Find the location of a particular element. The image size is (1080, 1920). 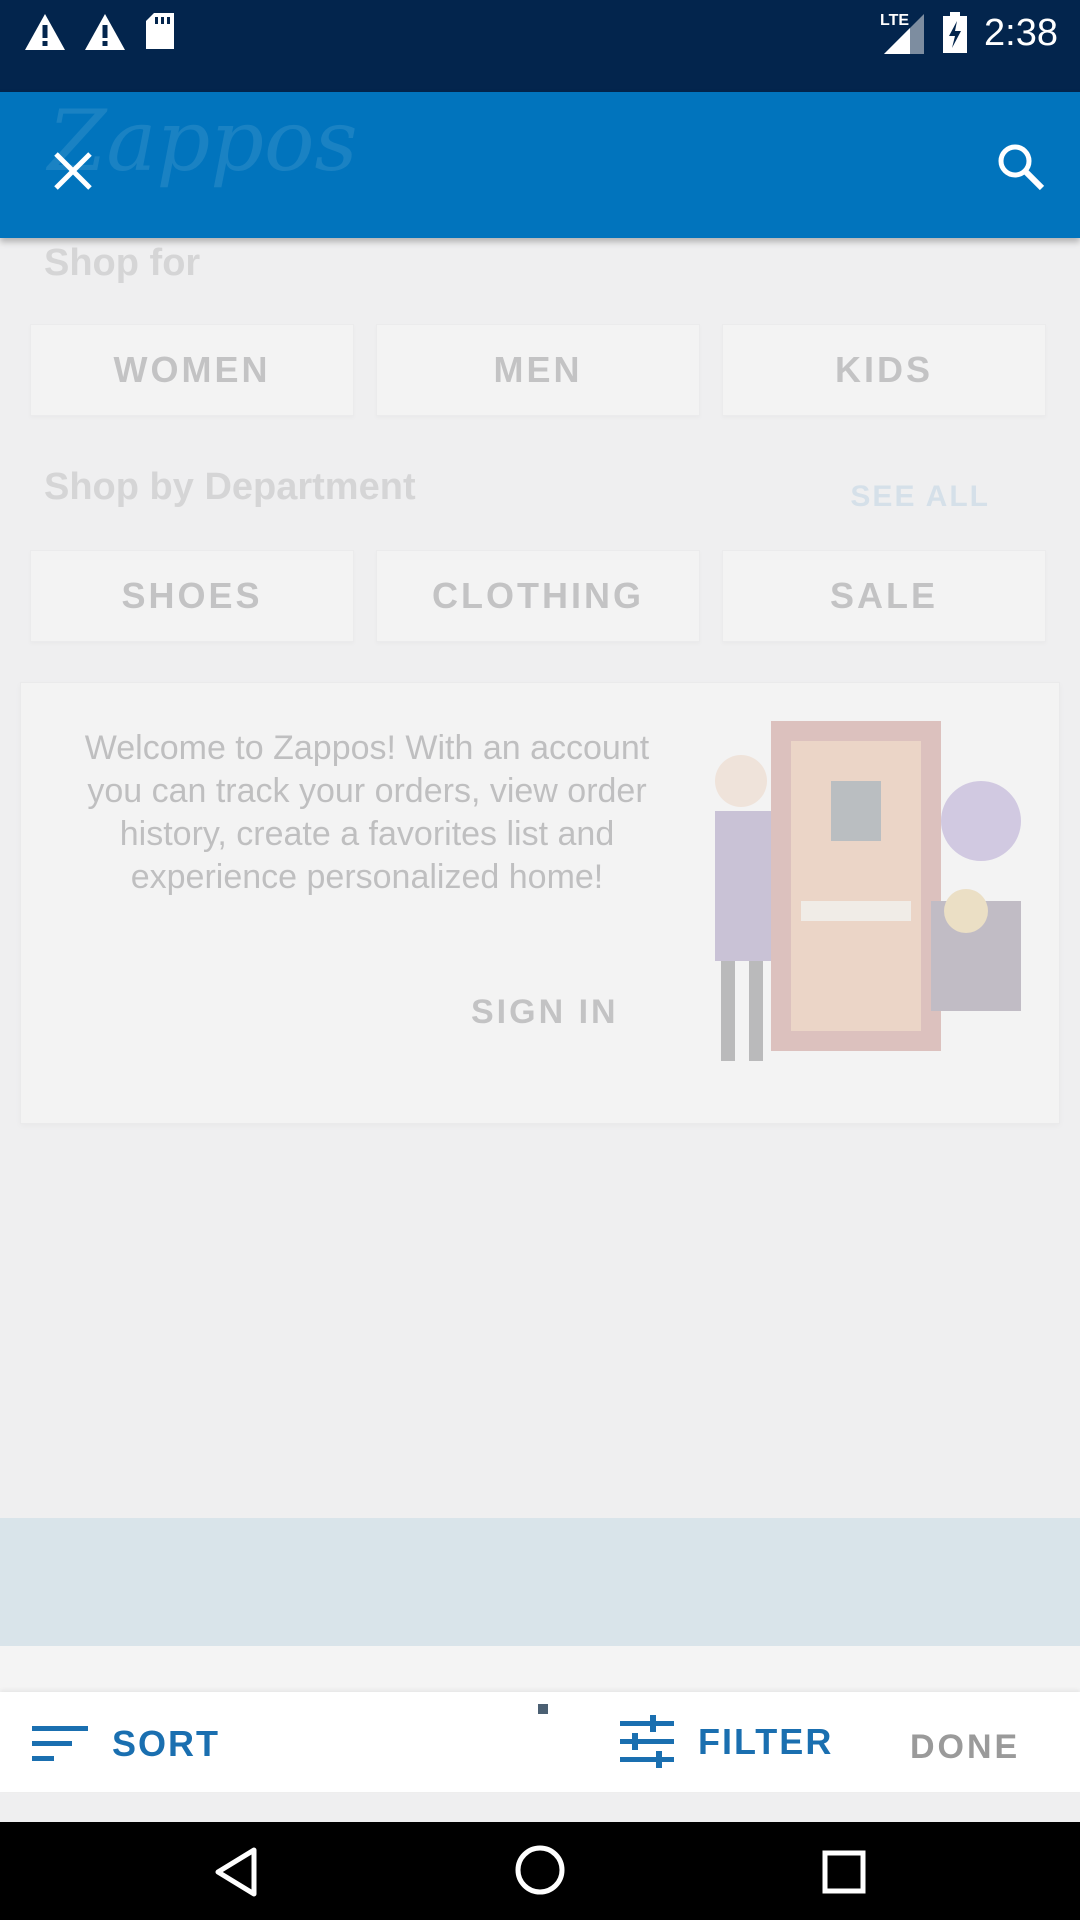

system-icons: LTE 2:38 is located at coordinates (969, 33).